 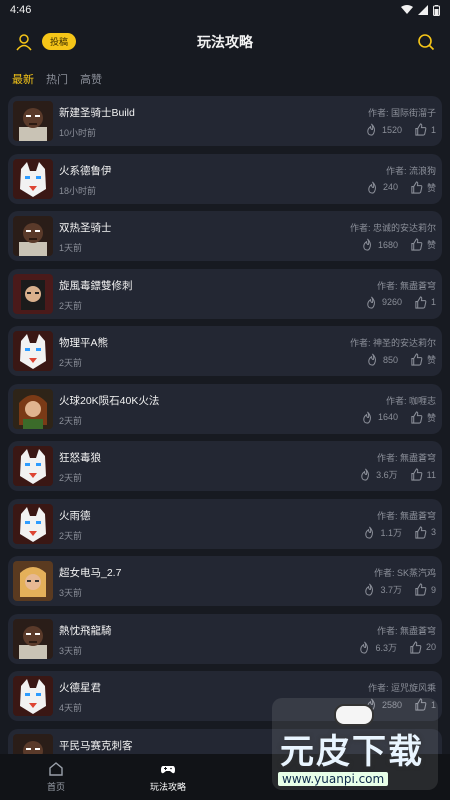 What do you see at coordinates (333, 779) in the screenshot?
I see `watermark-url: www.yuanpi.com` at bounding box center [333, 779].